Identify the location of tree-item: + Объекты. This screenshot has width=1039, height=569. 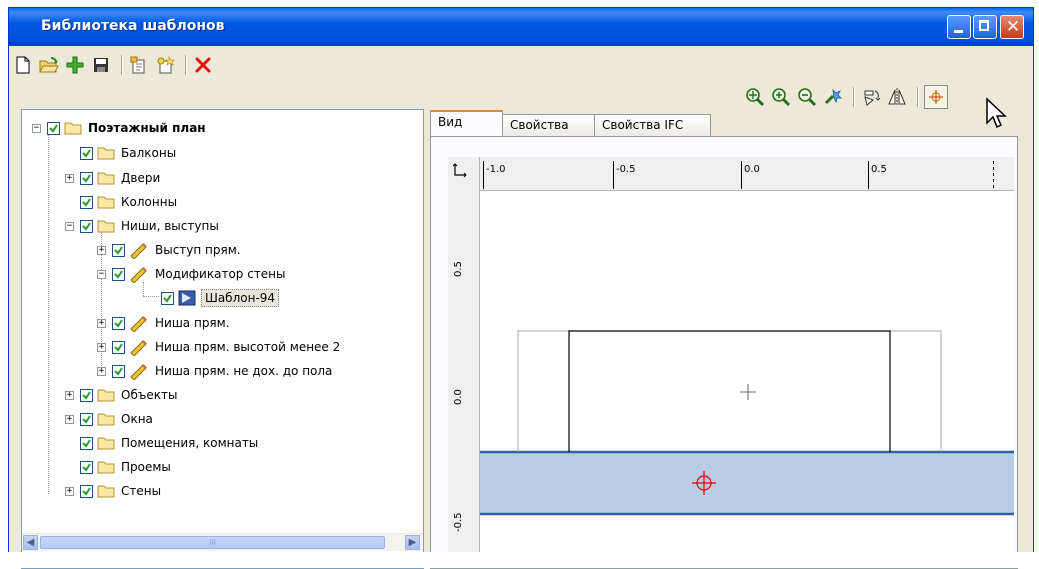
(121, 395).